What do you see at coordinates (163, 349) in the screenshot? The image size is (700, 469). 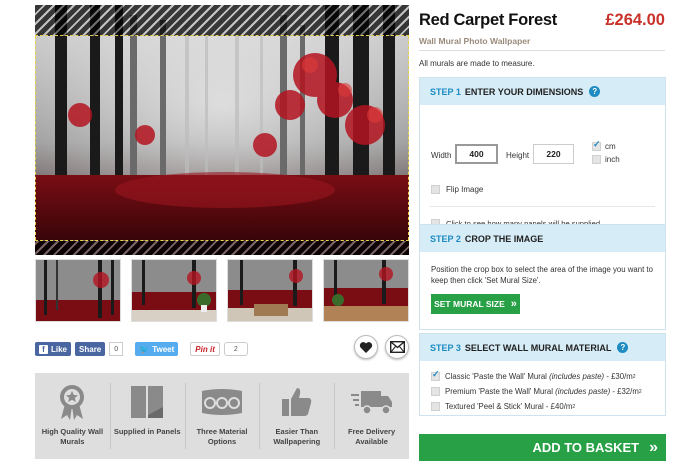 I see `tweet-label: Tweet` at bounding box center [163, 349].